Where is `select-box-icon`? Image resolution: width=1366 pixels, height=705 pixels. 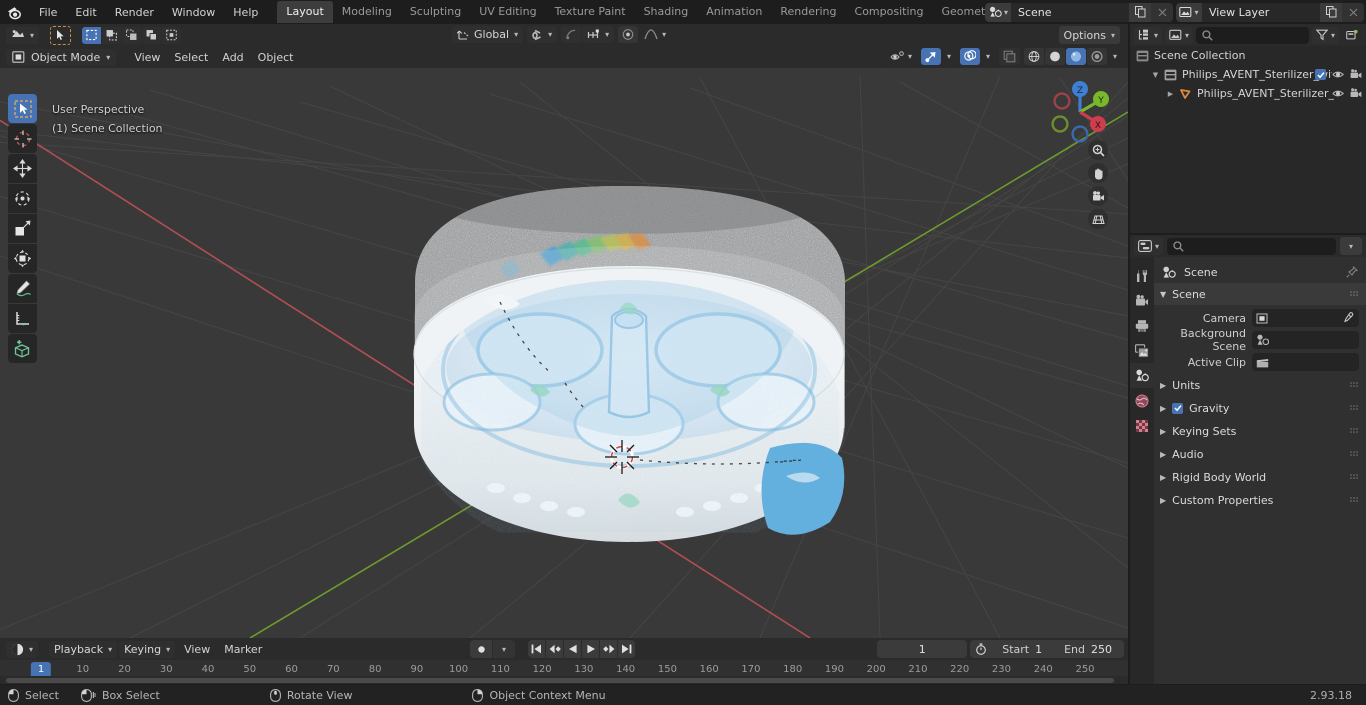 select-box-icon is located at coordinates (92, 35).